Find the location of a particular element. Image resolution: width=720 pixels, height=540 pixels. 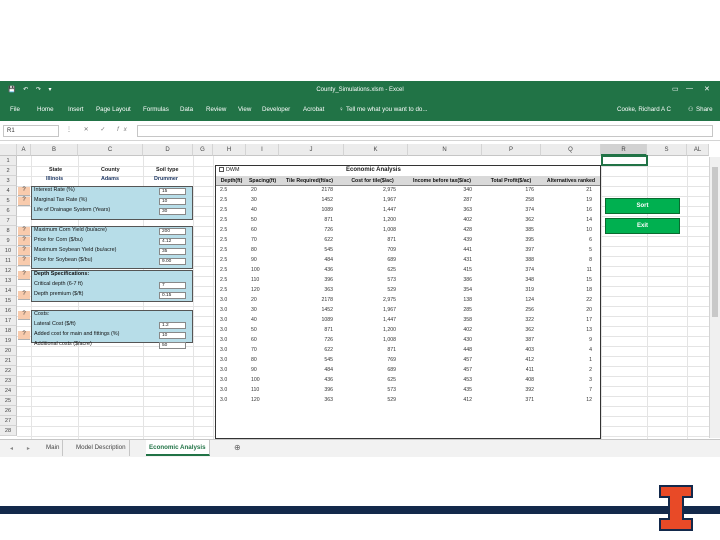

results-cell: 13 is located at coordinates (567, 330).